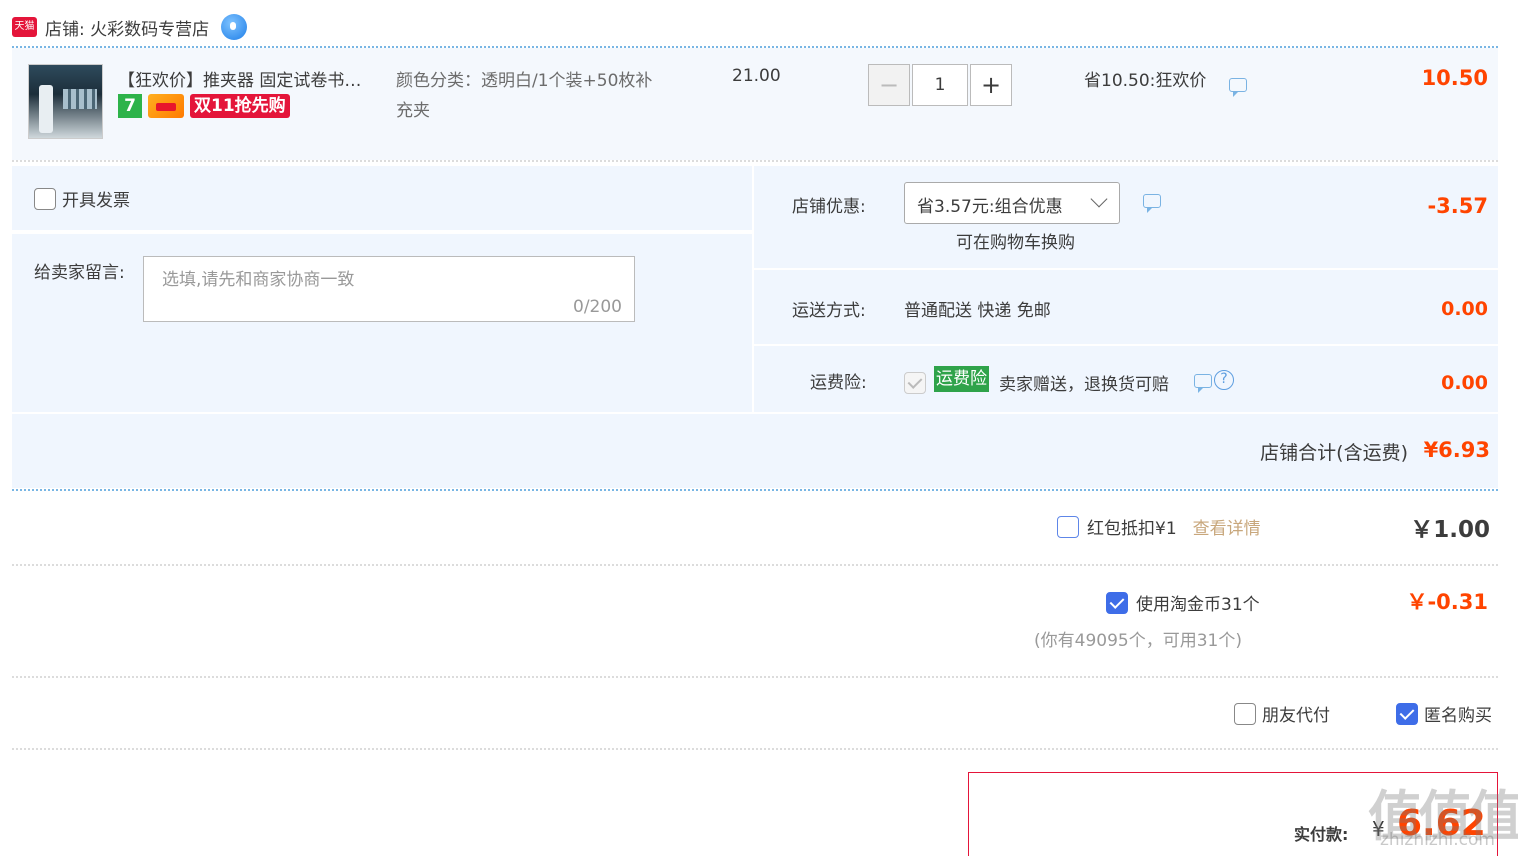 The image size is (1518, 856). I want to click on taobao-coin-label: 使用淘金币31个, so click(1198, 605).